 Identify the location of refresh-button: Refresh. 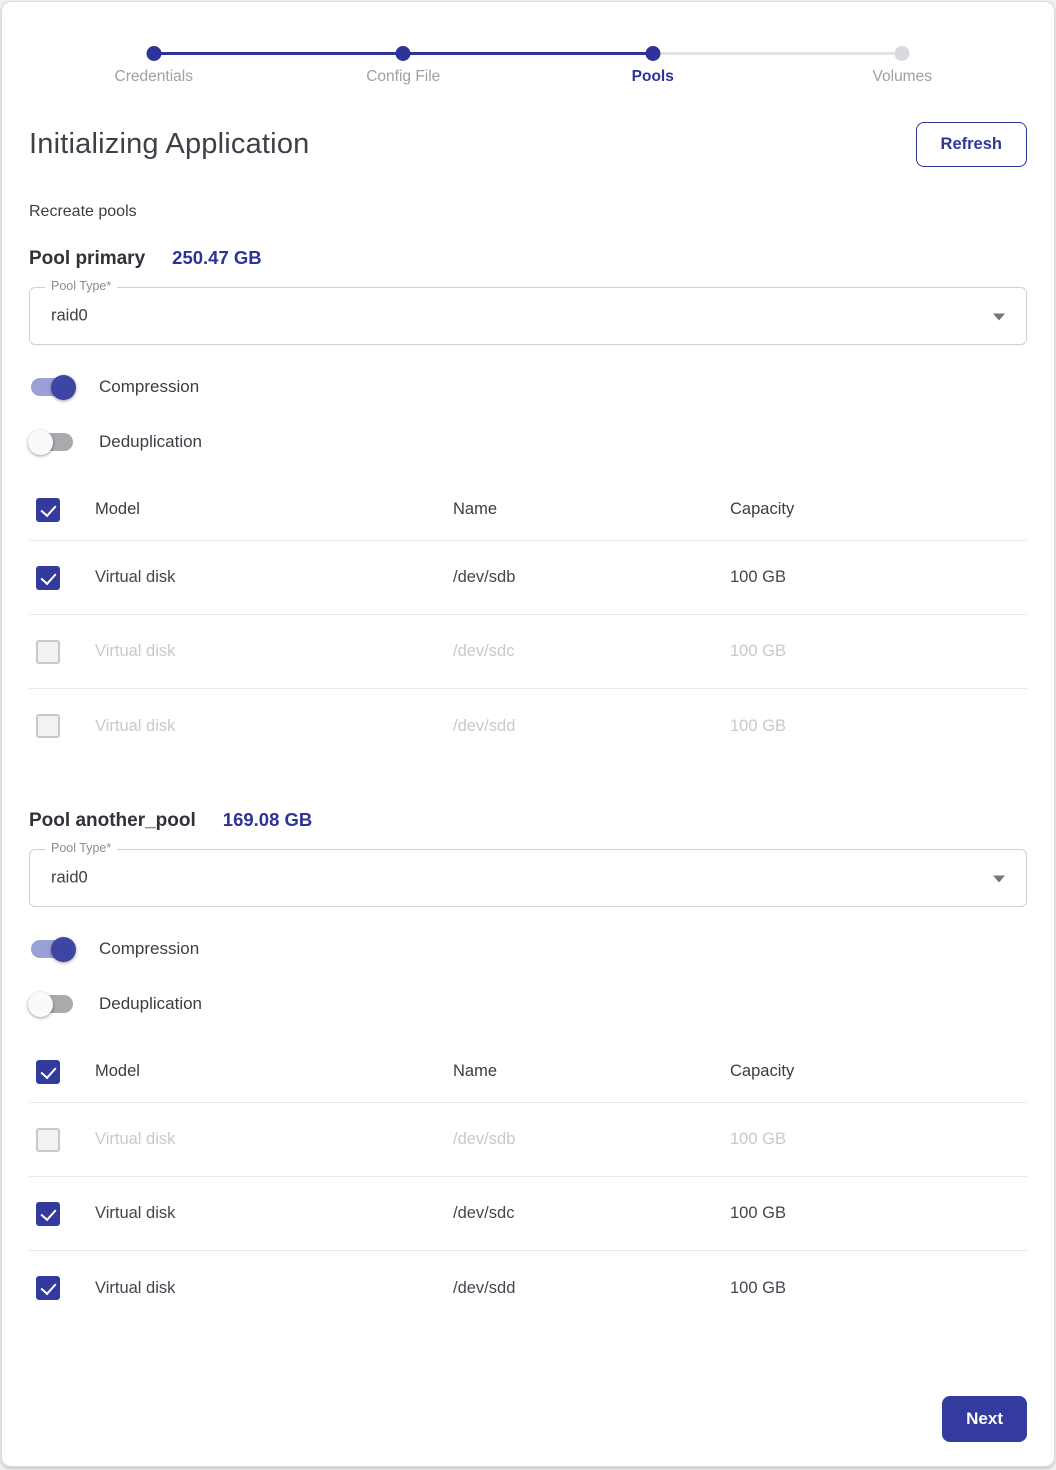
(971, 144).